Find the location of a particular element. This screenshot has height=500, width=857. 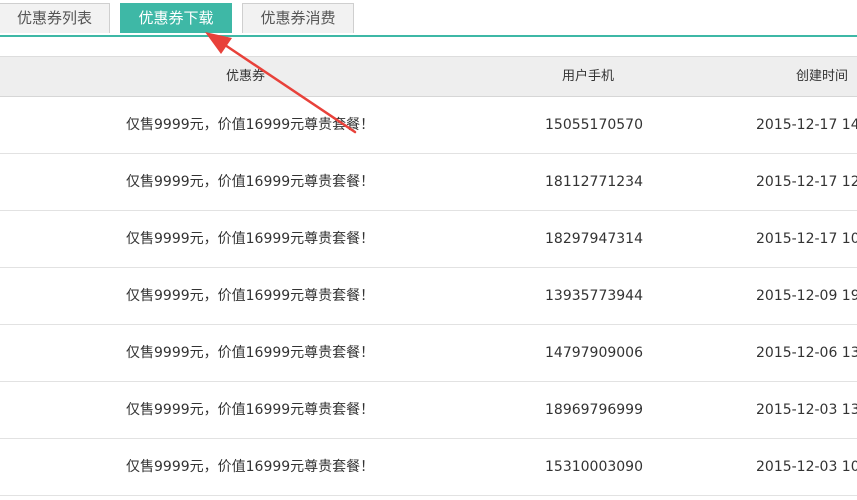

header-created-time: 创建时间 is located at coordinates (822, 76).